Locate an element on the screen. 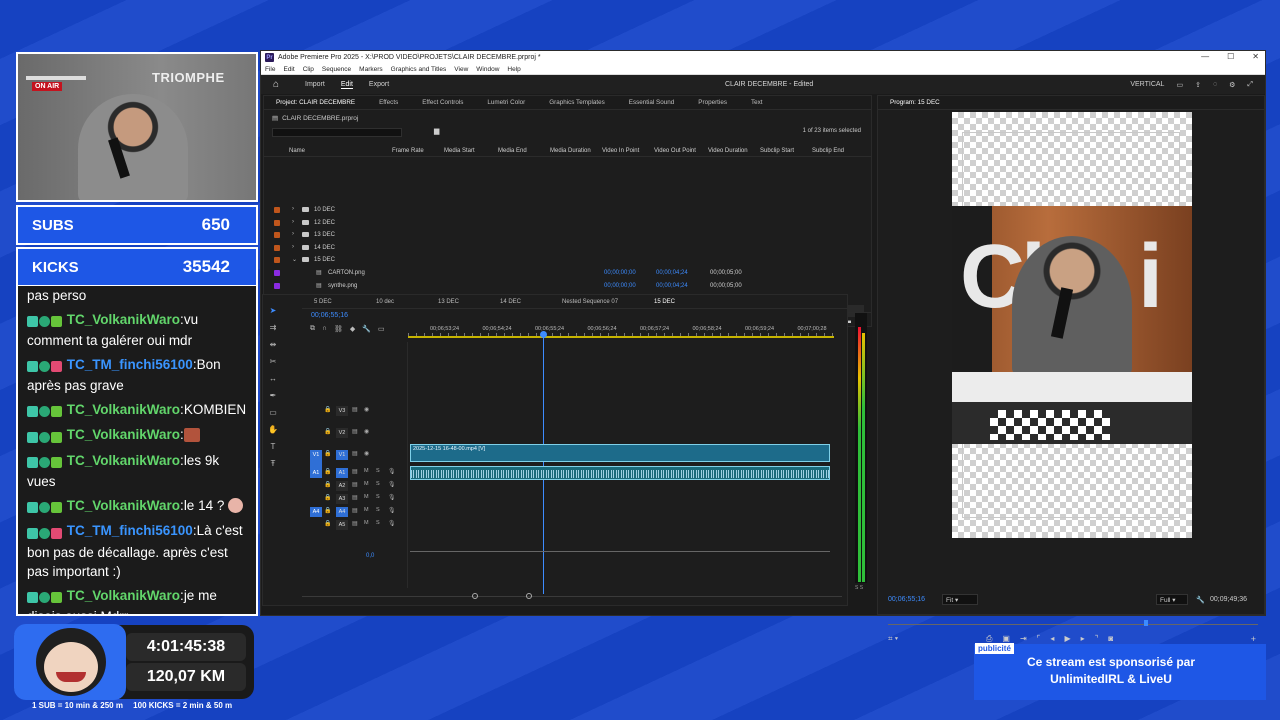  program-playhead is located at coordinates (1146, 623).